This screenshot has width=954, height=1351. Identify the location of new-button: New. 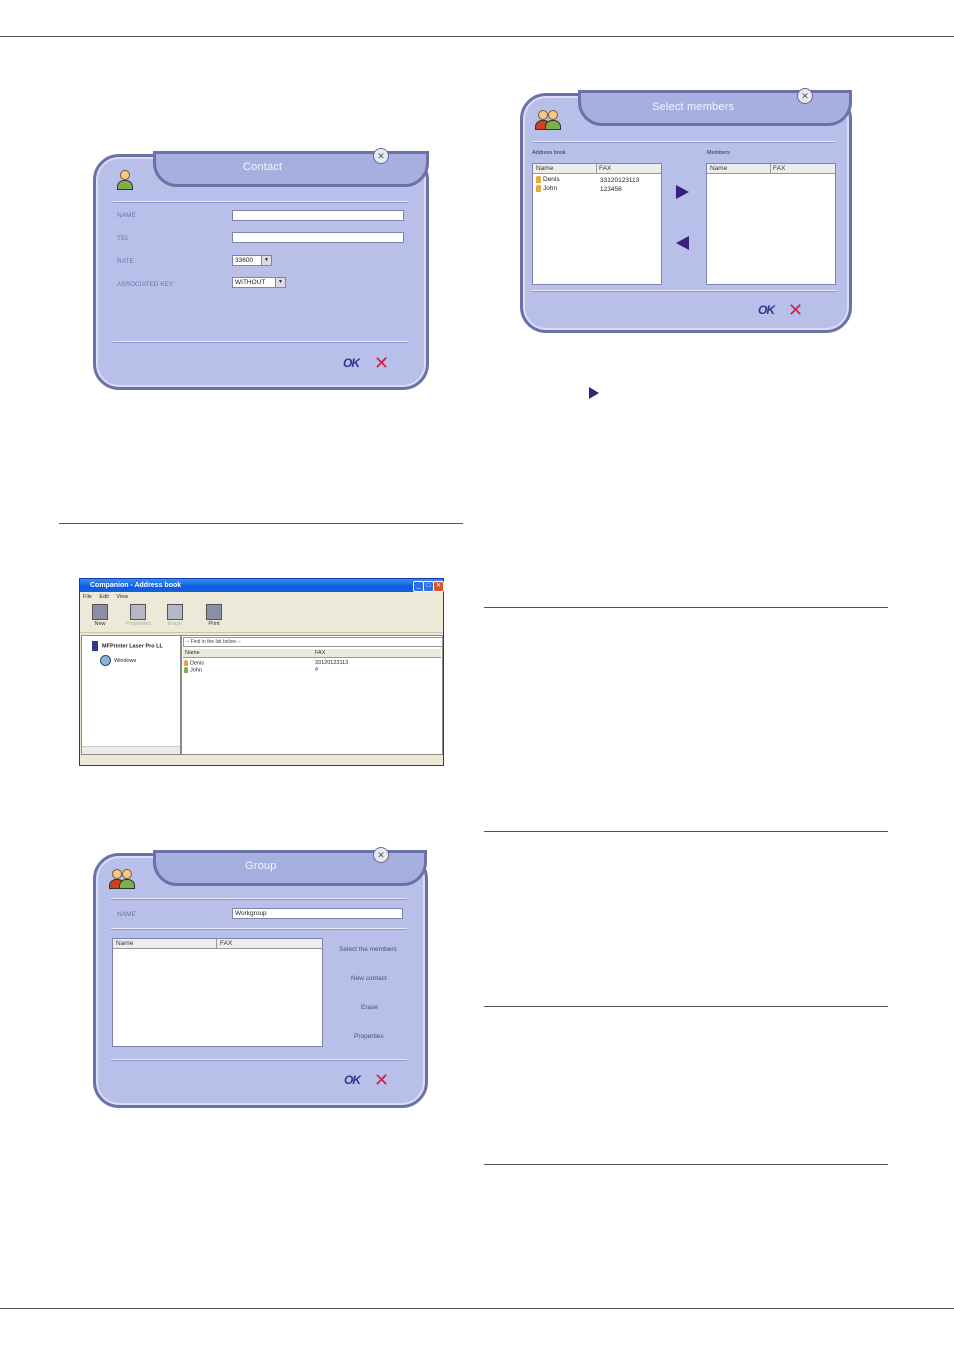
(100, 615).